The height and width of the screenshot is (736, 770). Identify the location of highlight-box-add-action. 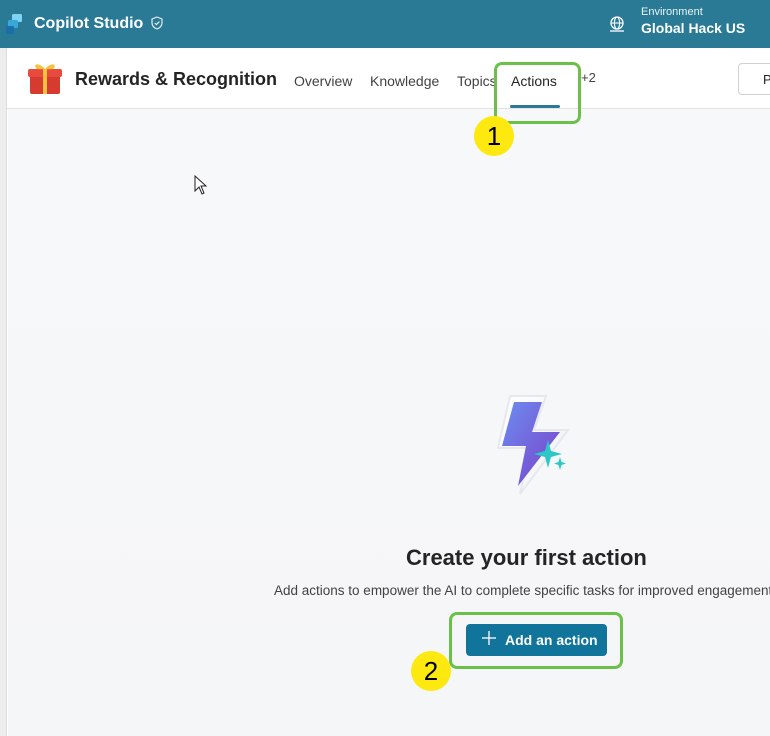
(536, 640).